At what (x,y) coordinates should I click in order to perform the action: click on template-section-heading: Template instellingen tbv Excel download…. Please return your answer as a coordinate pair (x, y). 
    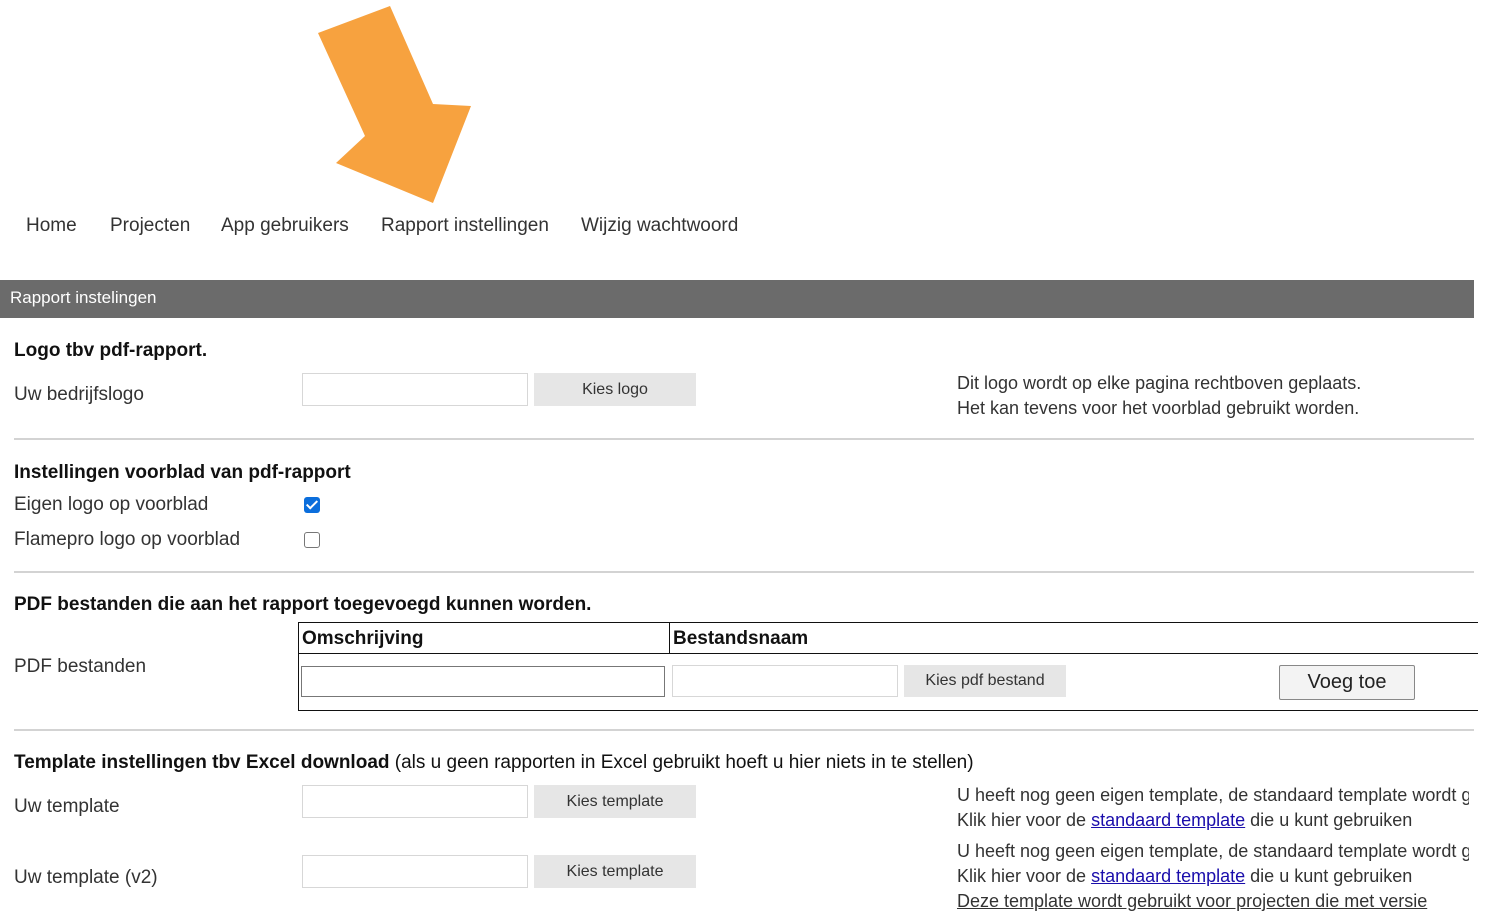
    Looking at the image, I should click on (494, 763).